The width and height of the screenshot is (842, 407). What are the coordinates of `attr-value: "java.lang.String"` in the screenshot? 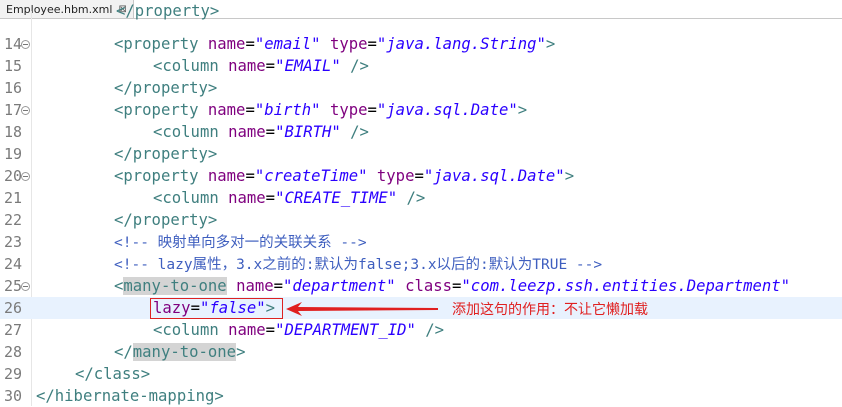 It's located at (461, 44).